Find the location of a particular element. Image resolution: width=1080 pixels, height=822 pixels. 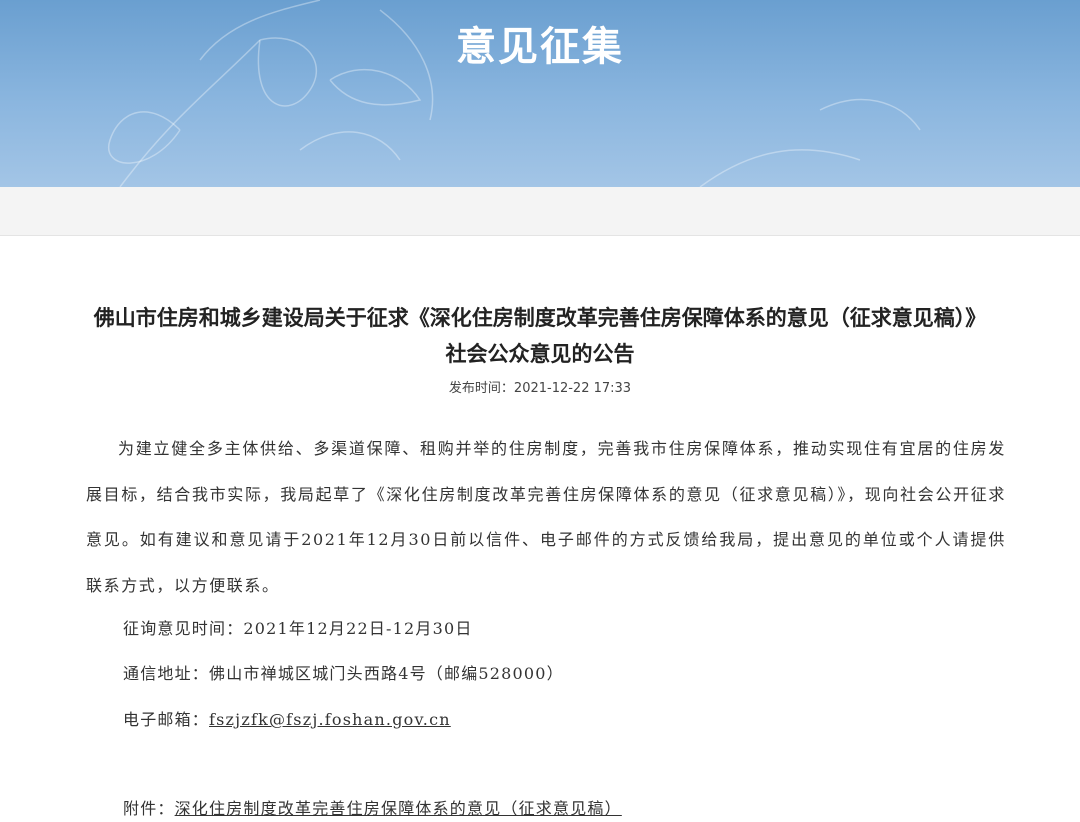

publish-time: 发布时间：2021-12-22 17:33 is located at coordinates (540, 388).